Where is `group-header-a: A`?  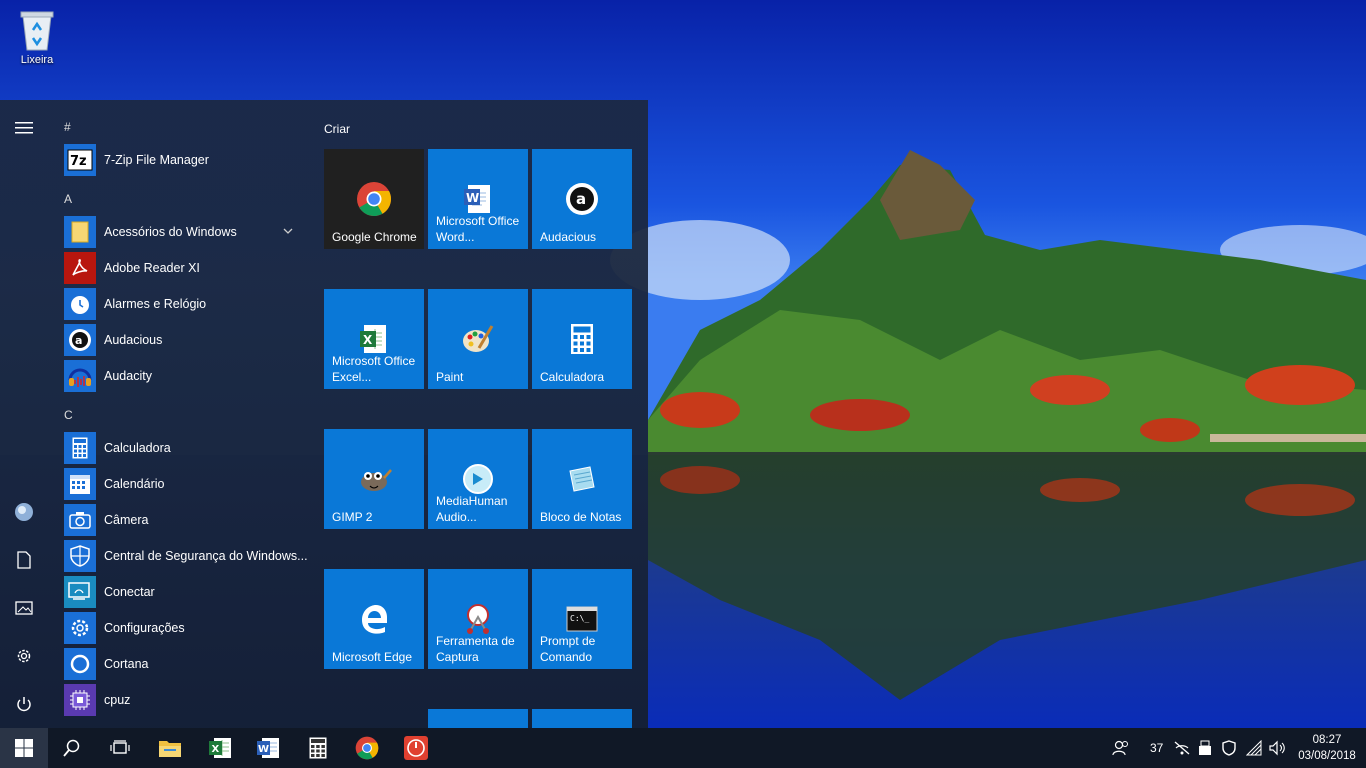
group-header-a: A is located at coordinates (68, 199).